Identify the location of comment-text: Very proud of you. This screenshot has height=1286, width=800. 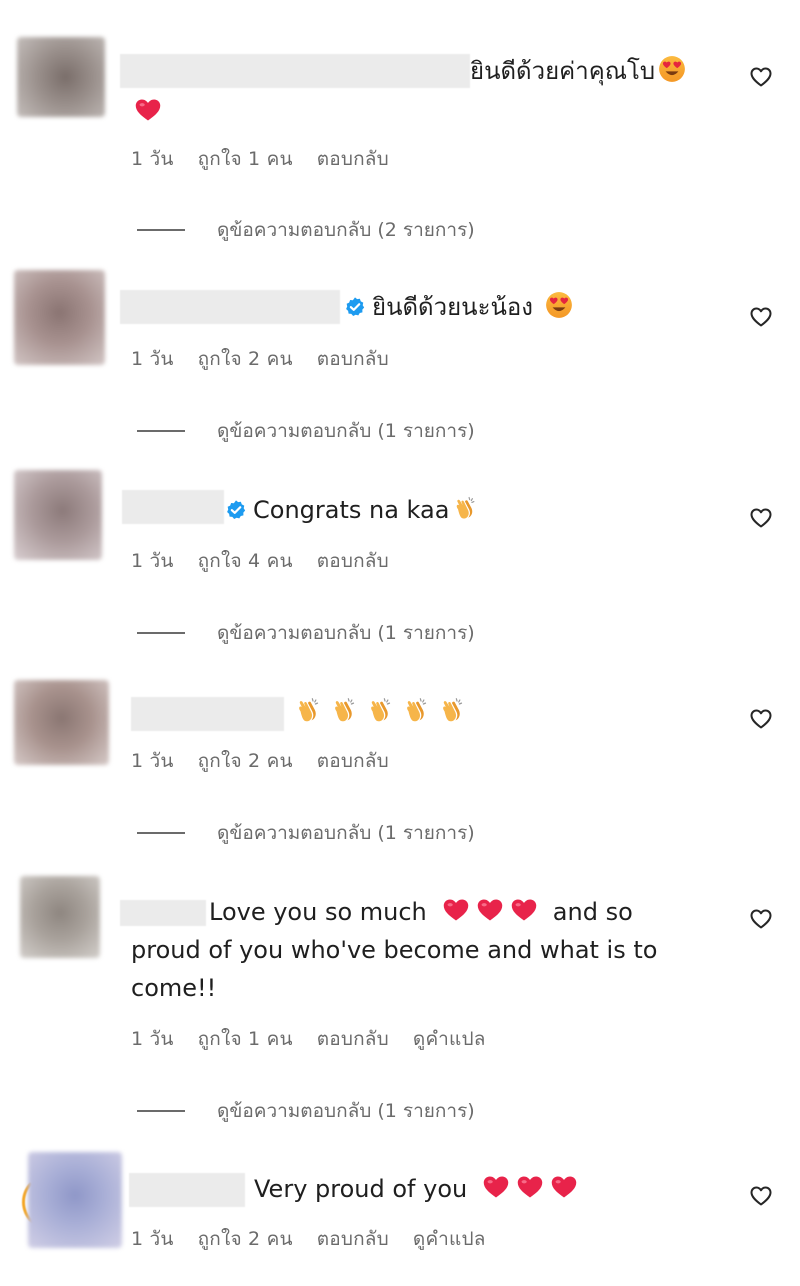
(417, 1189).